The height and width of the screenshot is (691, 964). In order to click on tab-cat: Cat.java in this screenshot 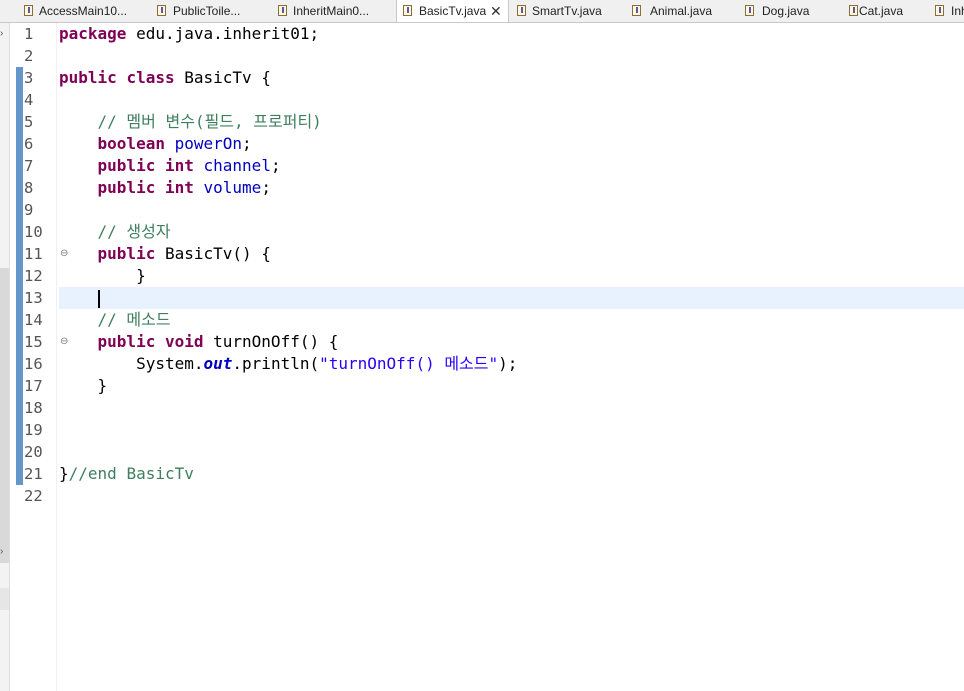, I will do `click(889, 11)`.